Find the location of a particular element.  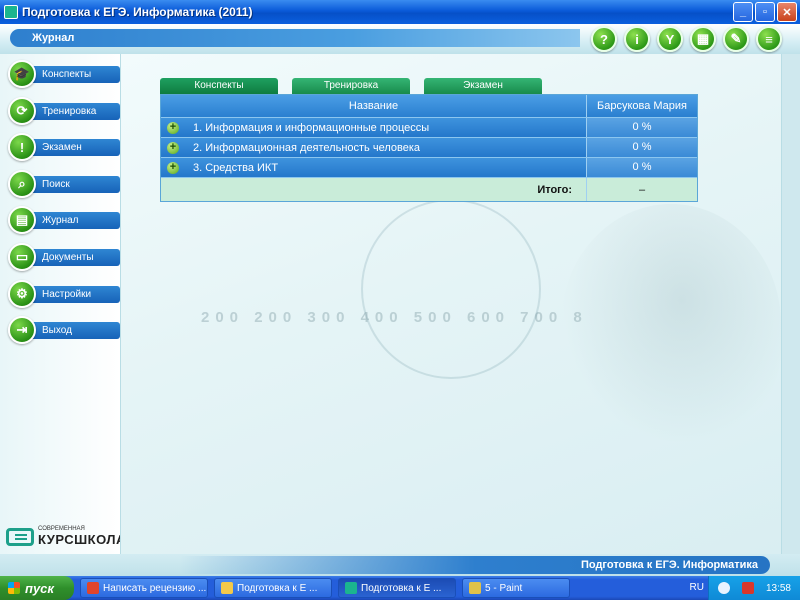

logo-title: КУРСШКОЛА is located at coordinates (82, 539).